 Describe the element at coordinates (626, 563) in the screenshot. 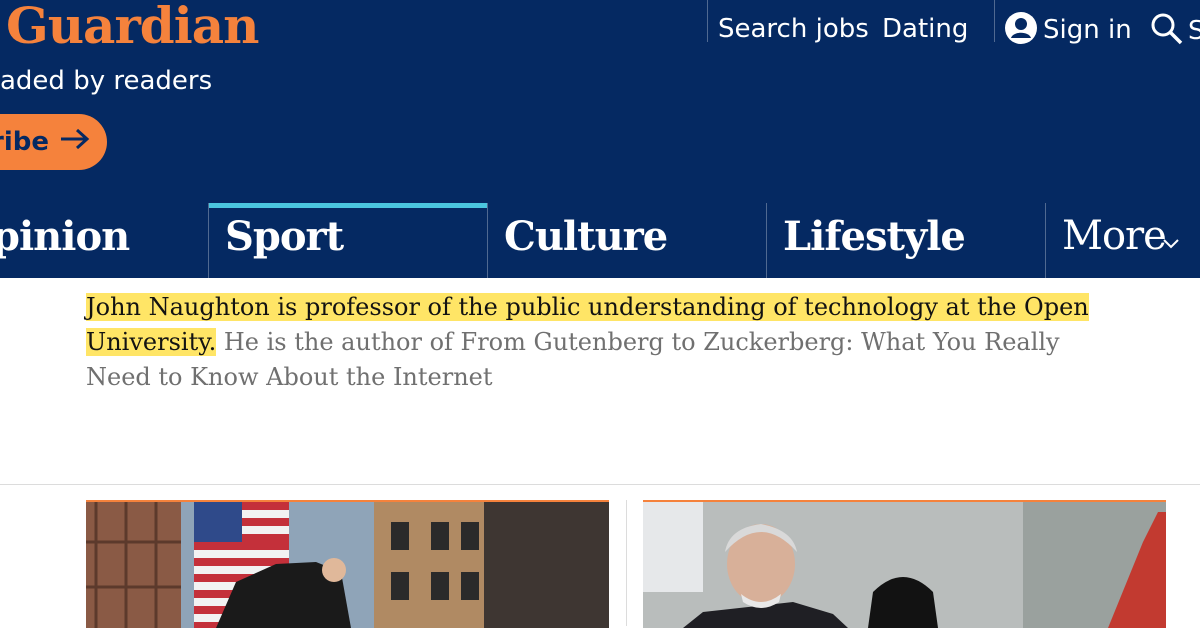

I see `column-divider` at that location.